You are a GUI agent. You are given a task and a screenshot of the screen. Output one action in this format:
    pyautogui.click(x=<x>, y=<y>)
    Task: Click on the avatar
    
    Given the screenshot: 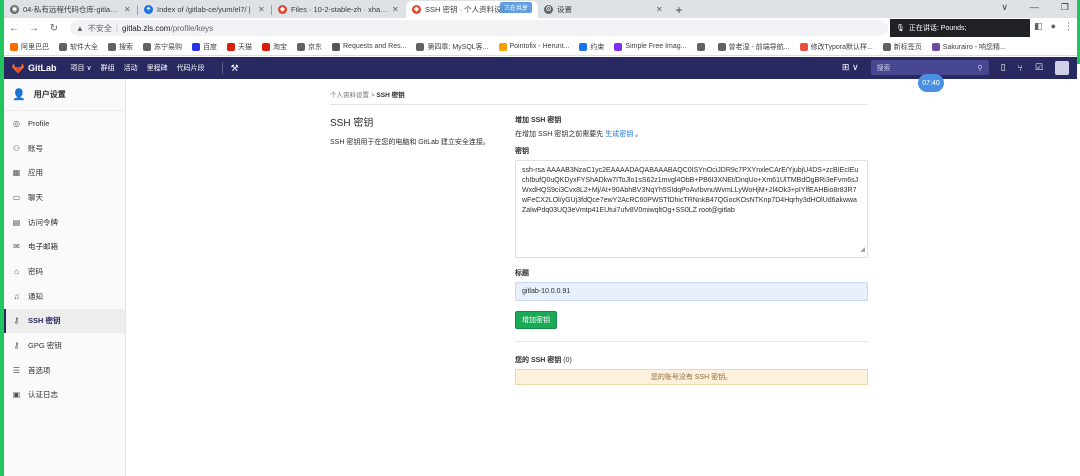 What is the action you would take?
    pyautogui.click(x=1062, y=67)
    